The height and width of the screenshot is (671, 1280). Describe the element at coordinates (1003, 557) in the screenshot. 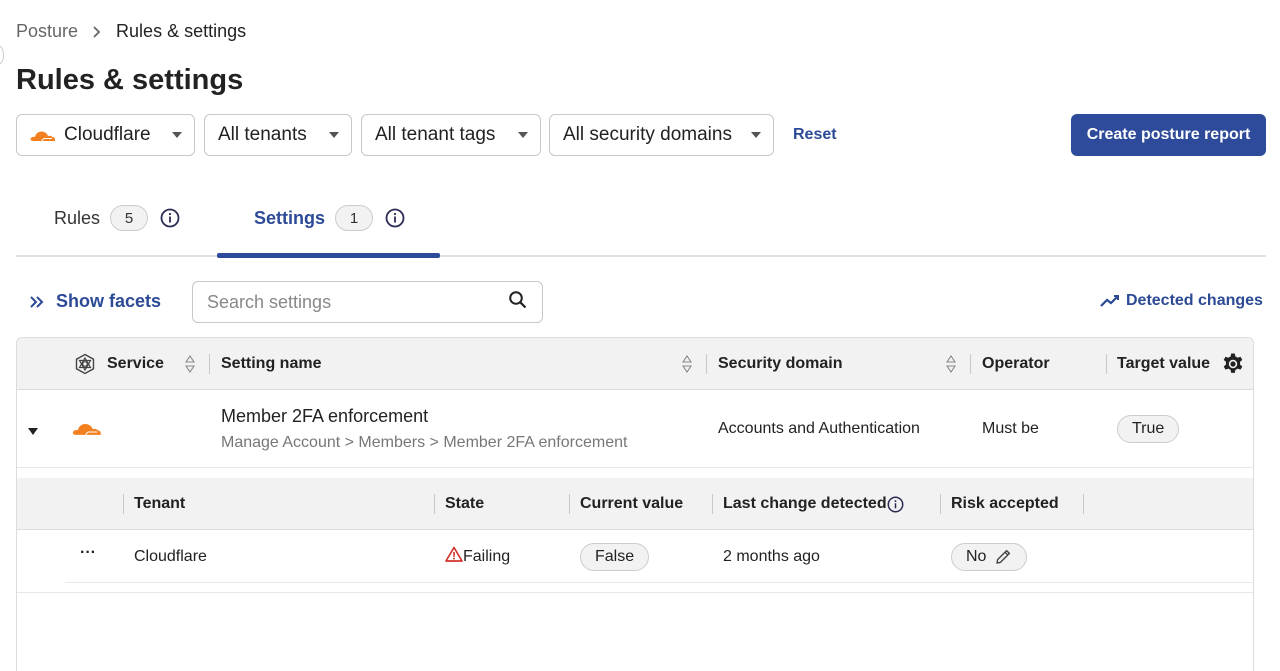

I see `pencil-icon` at that location.